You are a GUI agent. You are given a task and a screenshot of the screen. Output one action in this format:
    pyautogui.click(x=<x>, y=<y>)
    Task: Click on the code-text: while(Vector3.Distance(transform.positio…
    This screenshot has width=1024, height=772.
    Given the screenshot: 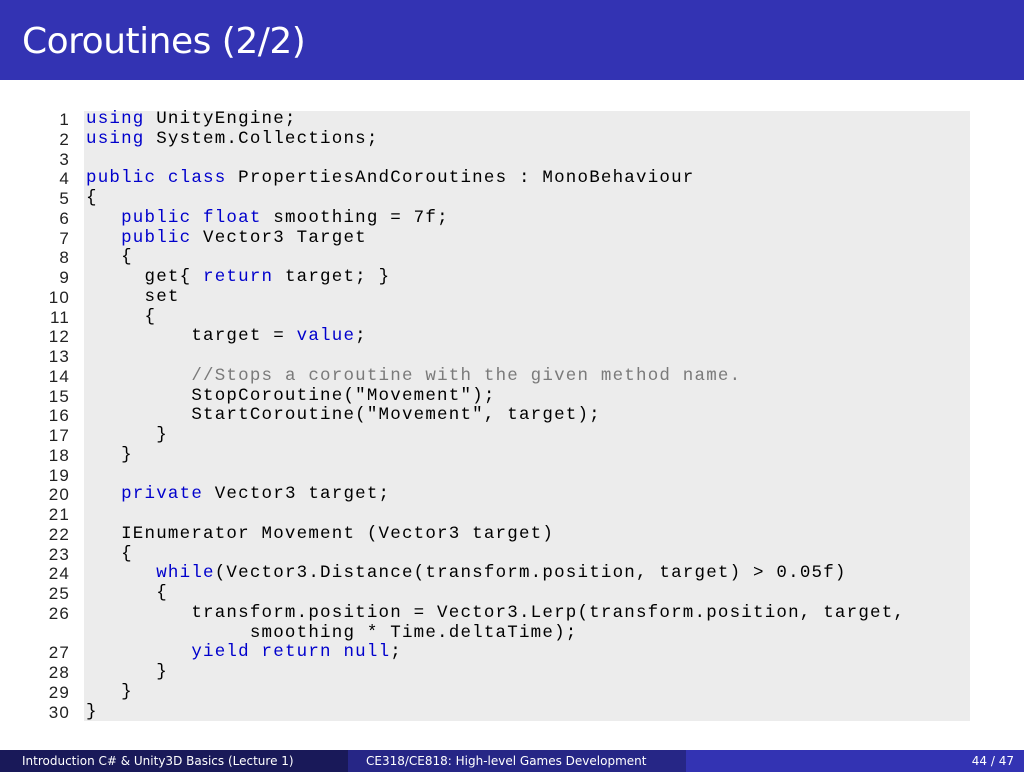 What is the action you would take?
    pyautogui.click(x=501, y=573)
    